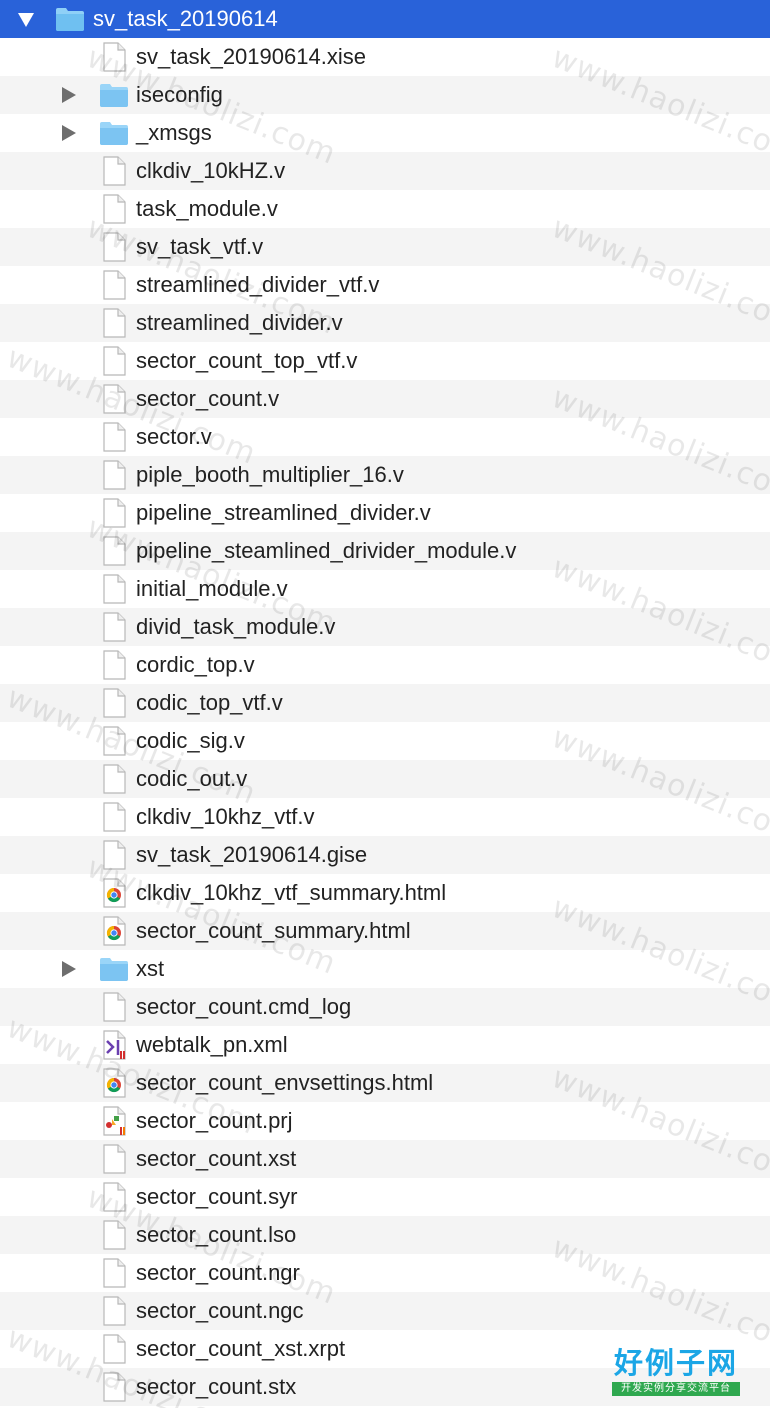  What do you see at coordinates (385, 285) in the screenshot?
I see `file-row: streamlined_divider_vtf.v` at bounding box center [385, 285].